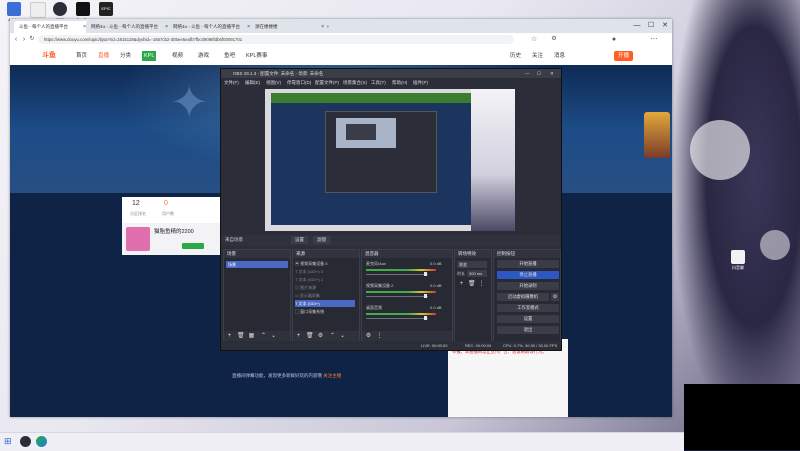 The height and width of the screenshot is (451, 800). I want to click on more-icon: ⋯, so click(654, 39).